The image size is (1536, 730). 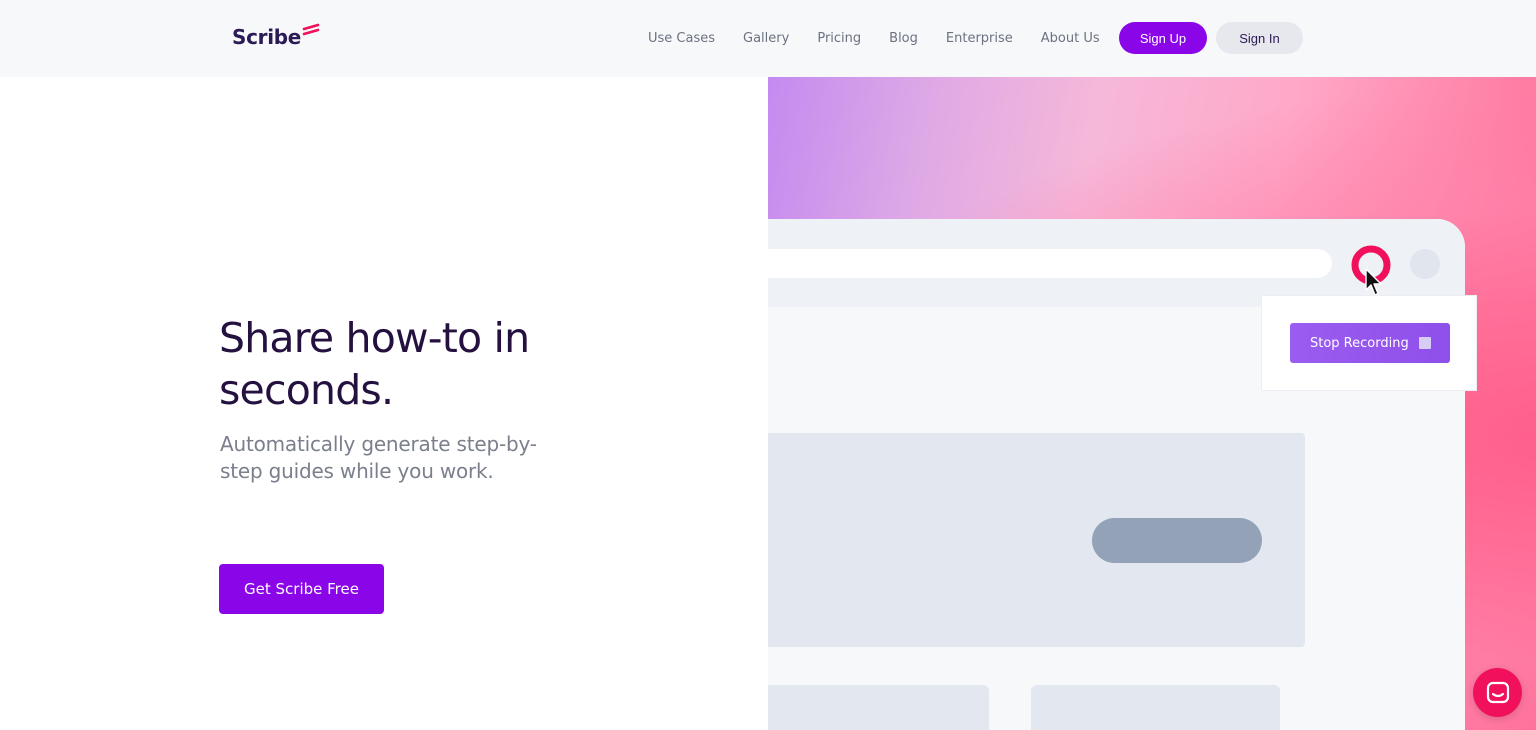 I want to click on recording-popup: Stop Recording, so click(x=1369, y=343).